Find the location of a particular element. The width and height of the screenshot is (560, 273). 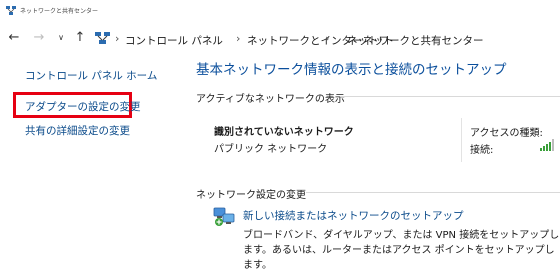

breadcrumb-sharing-center: ネットワークと共有センター is located at coordinates (415, 40).